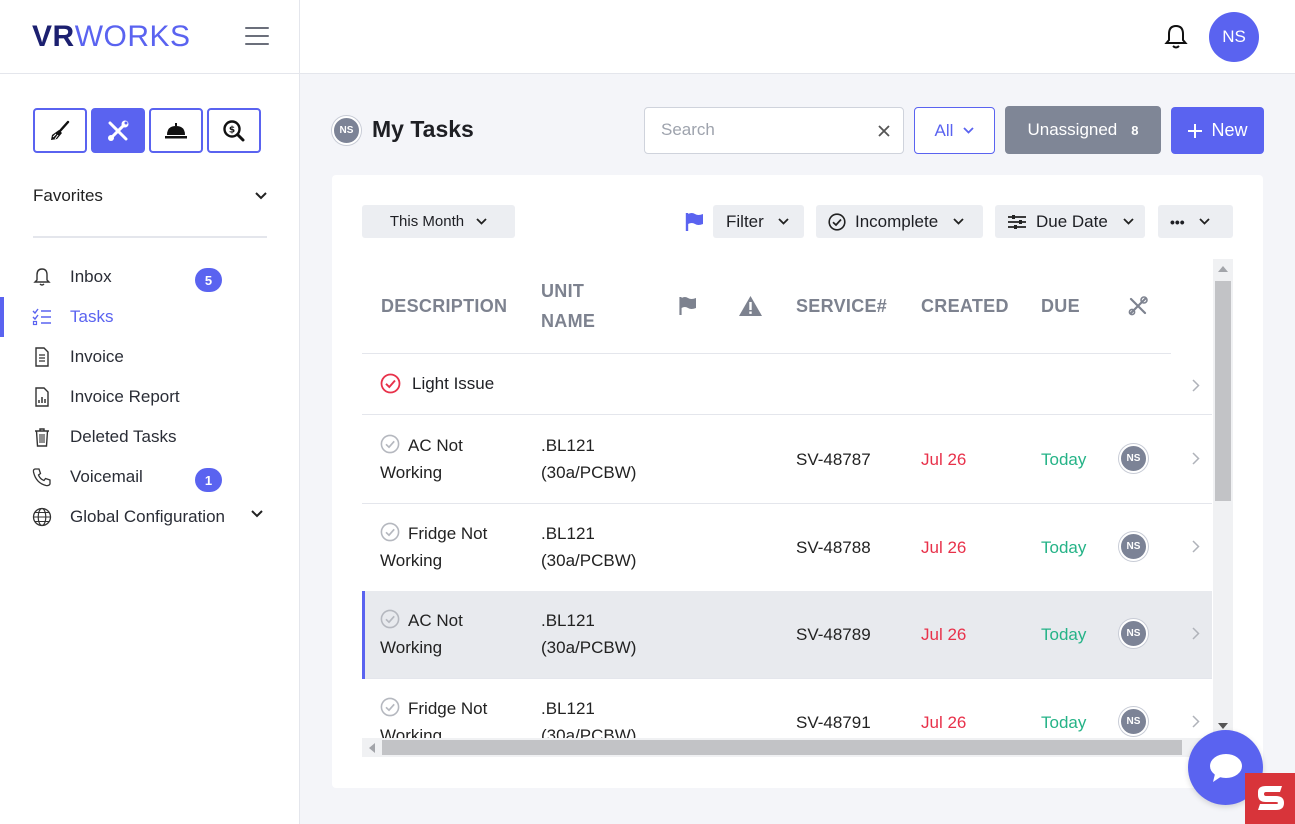 The width and height of the screenshot is (1295, 824). Describe the element at coordinates (833, 459) in the screenshot. I see `service-number: SV-48787` at that location.